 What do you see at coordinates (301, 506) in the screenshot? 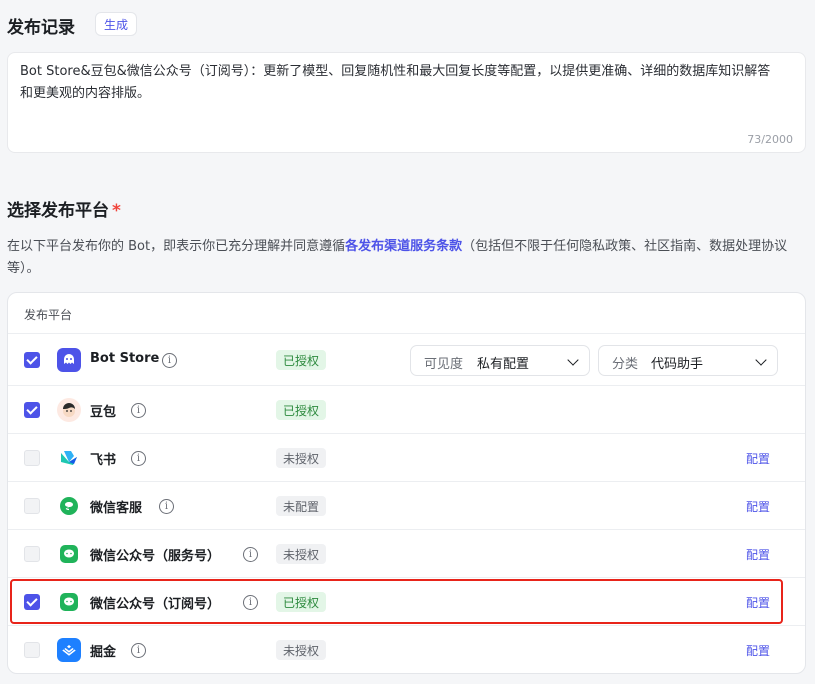
I see `status-badge: 未配置` at bounding box center [301, 506].